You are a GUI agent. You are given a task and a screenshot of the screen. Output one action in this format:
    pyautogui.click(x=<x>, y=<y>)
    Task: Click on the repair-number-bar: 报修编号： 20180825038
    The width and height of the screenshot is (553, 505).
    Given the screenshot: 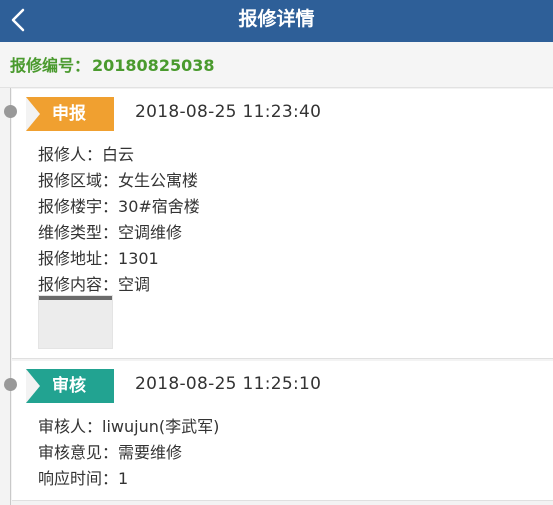 What is the action you would take?
    pyautogui.click(x=276, y=65)
    